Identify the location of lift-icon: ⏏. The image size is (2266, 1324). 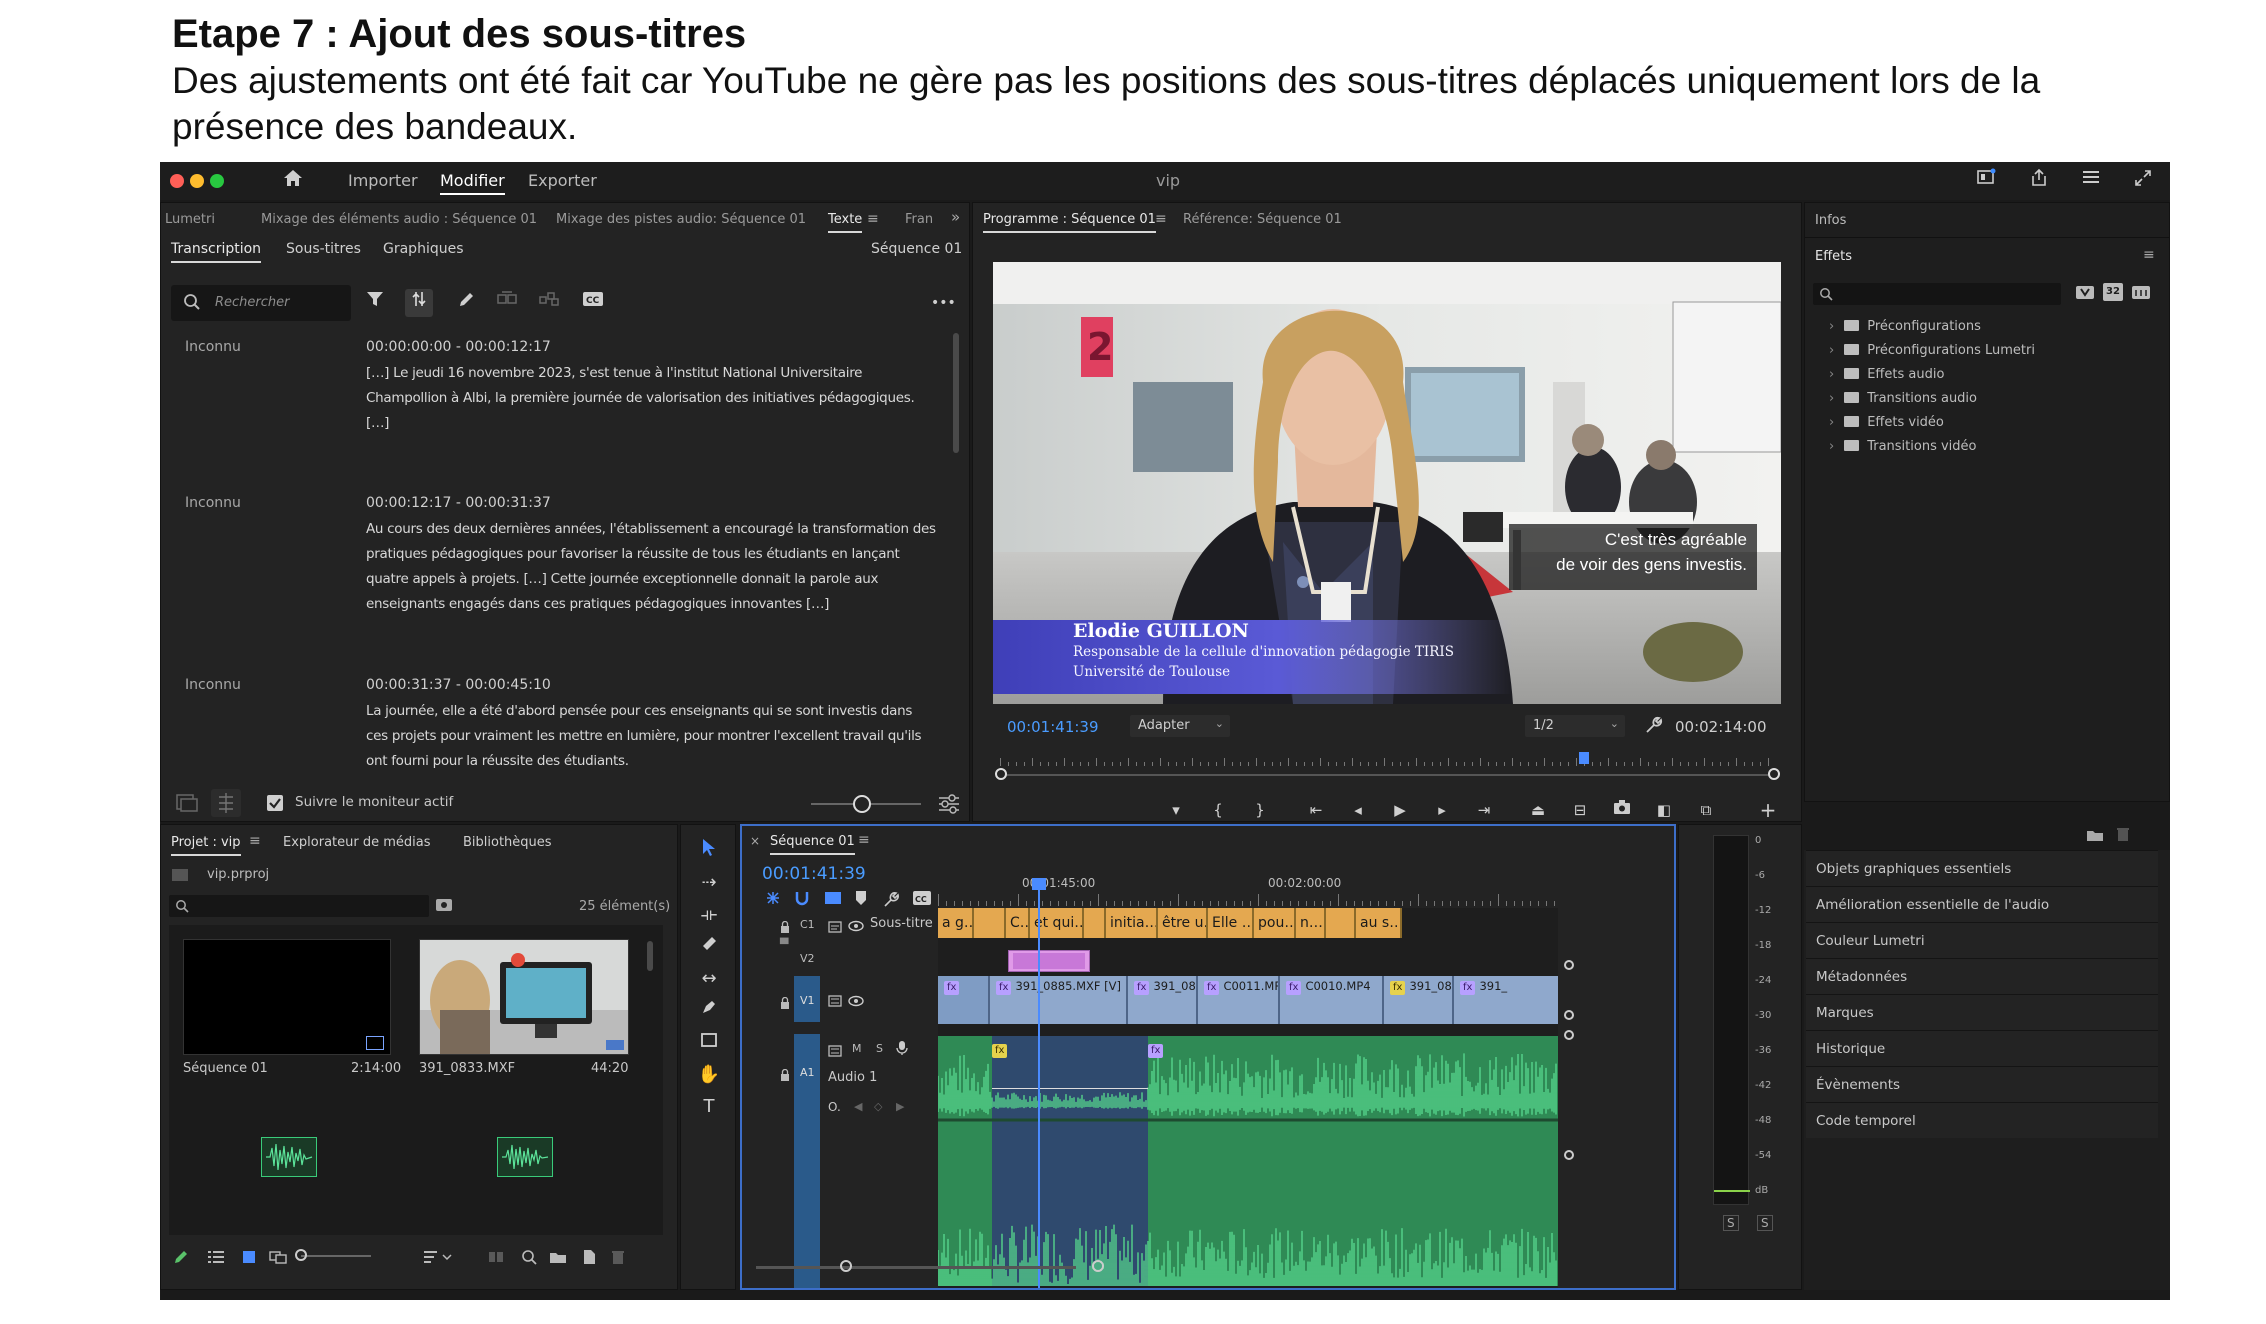
(1538, 810).